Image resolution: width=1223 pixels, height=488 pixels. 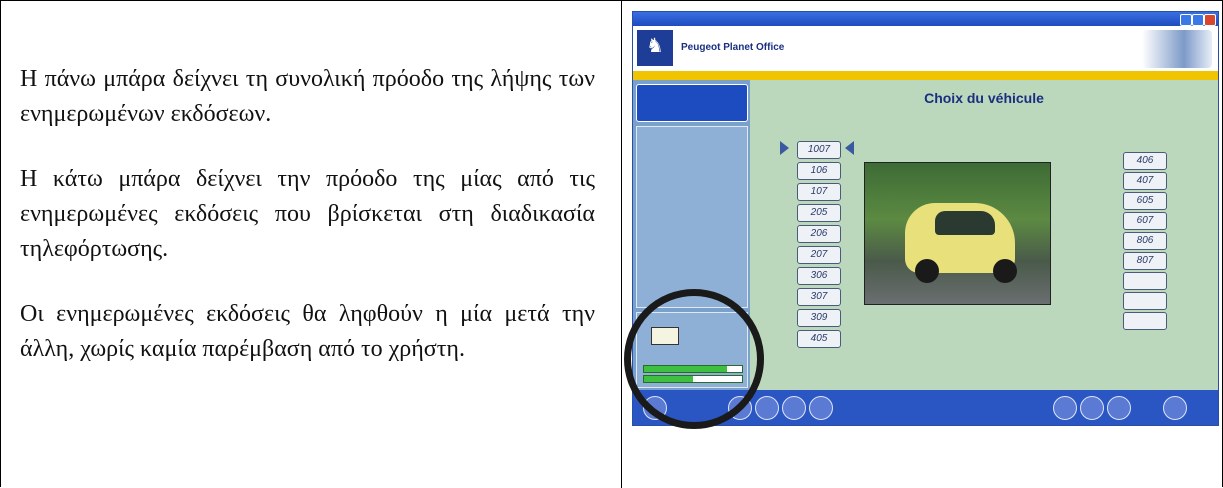 What do you see at coordinates (1177, 49) in the screenshot?
I see `globe-banner-icon` at bounding box center [1177, 49].